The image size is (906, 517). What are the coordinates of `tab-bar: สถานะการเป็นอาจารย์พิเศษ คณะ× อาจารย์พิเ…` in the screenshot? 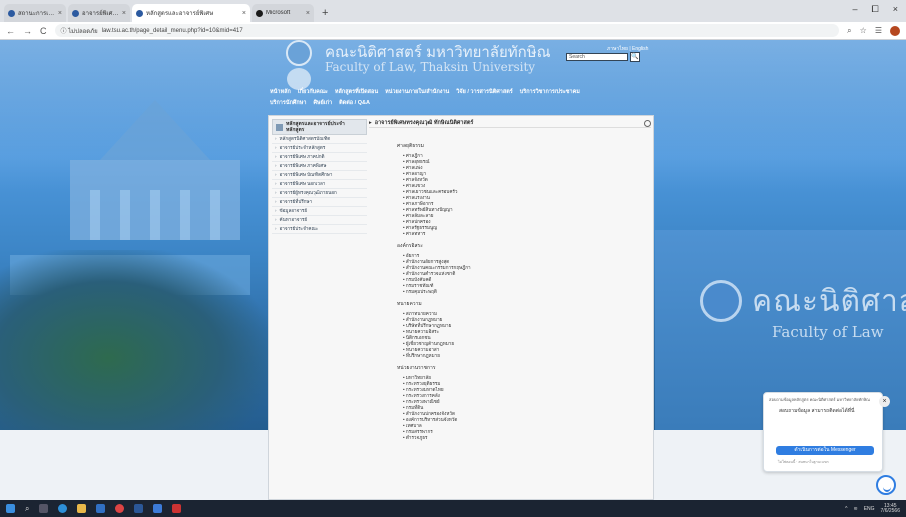 It's located at (453, 11).